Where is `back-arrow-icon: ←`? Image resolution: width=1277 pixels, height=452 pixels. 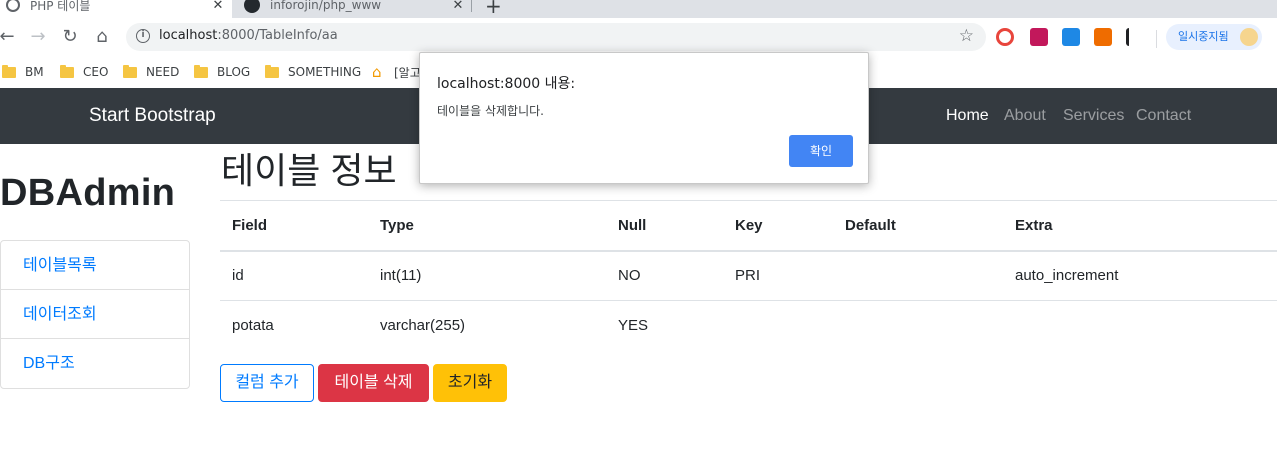 back-arrow-icon: ← is located at coordinates (9, 37).